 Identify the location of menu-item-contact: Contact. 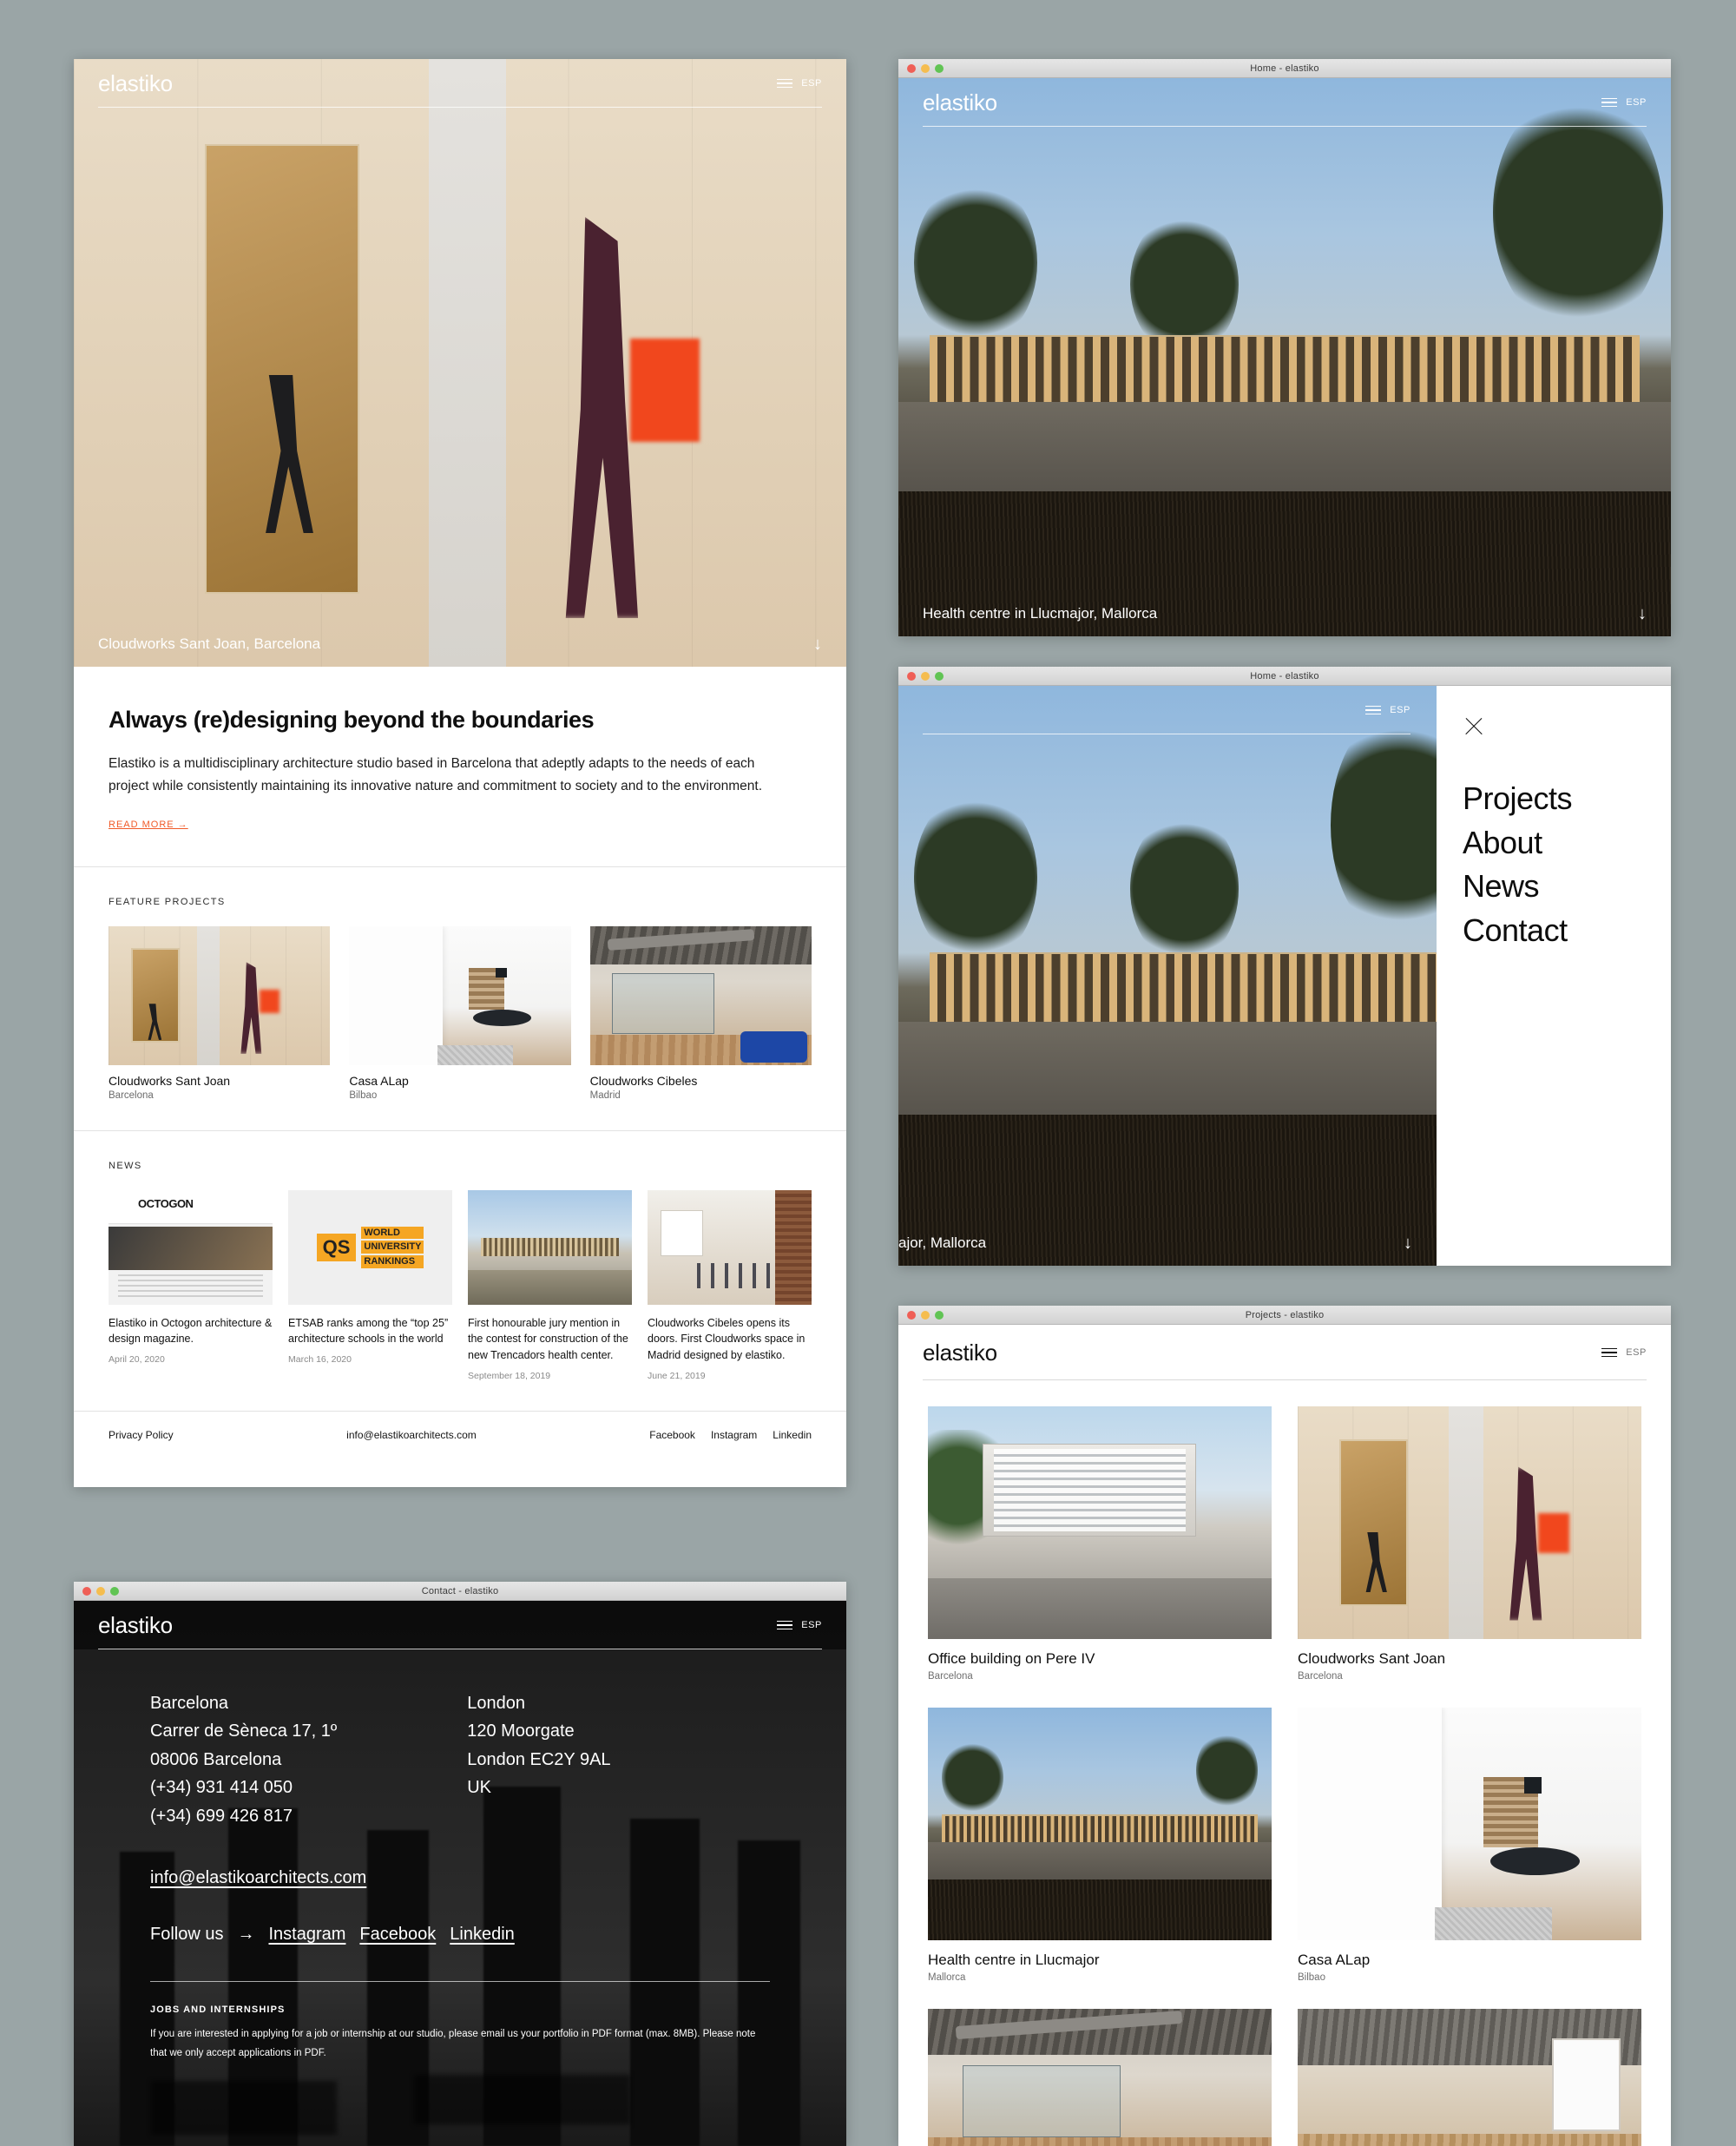
(1554, 930).